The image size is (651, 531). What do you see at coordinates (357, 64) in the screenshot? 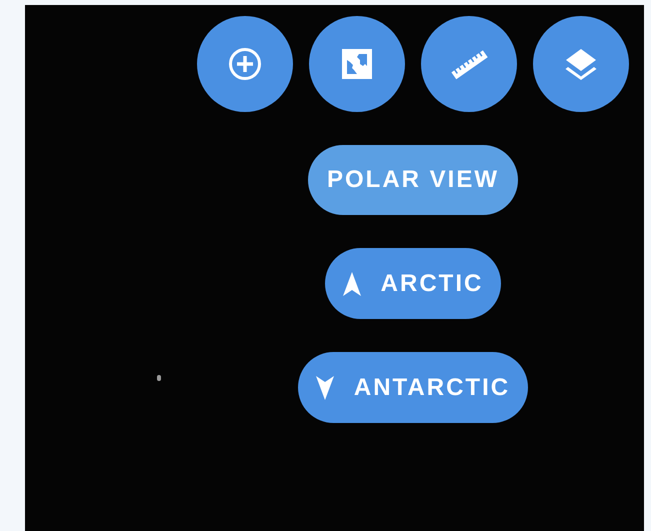
I see `map-icon` at bounding box center [357, 64].